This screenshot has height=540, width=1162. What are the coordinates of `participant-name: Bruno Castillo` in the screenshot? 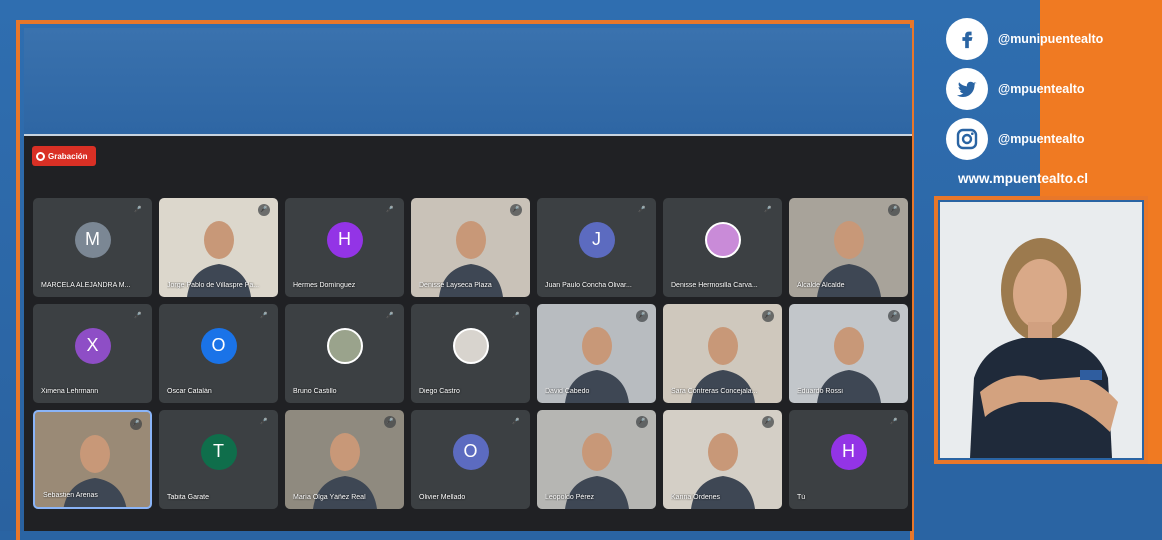 It's located at (315, 391).